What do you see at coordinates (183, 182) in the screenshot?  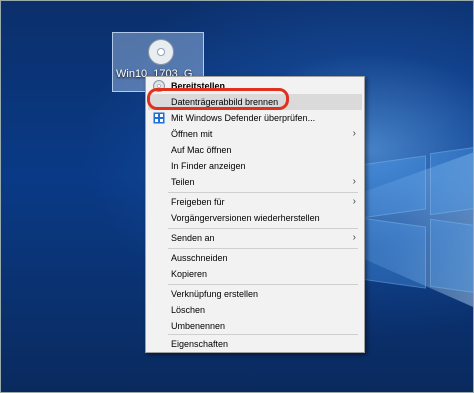 I see `menu-item-label: Teilen` at bounding box center [183, 182].